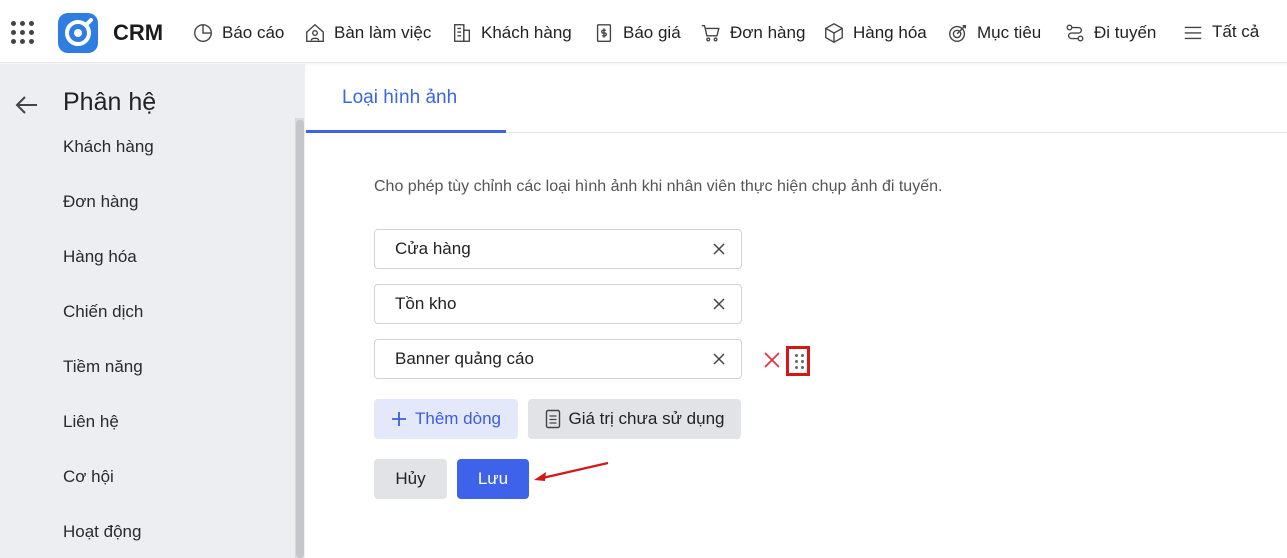 The height and width of the screenshot is (558, 1287). What do you see at coordinates (604, 33) in the screenshot?
I see `quote-doc-icon` at bounding box center [604, 33].